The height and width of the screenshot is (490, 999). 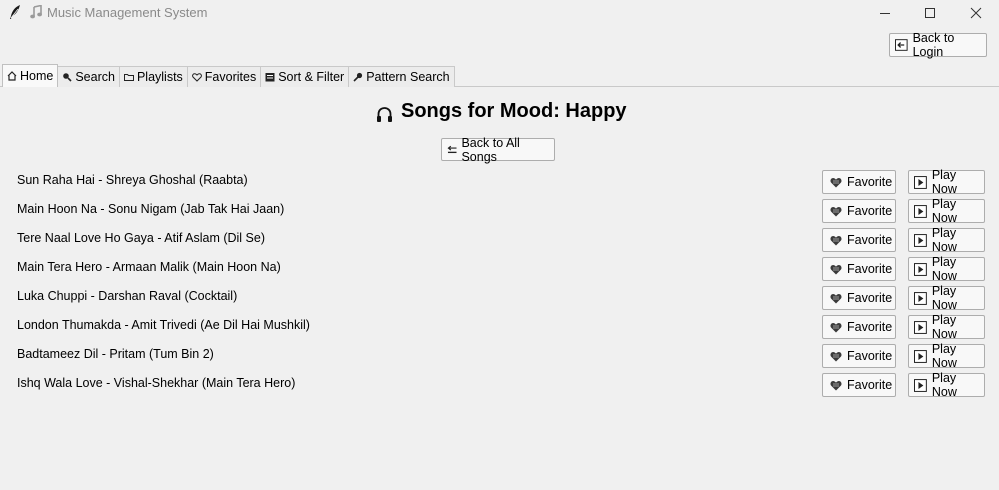 What do you see at coordinates (127, 296) in the screenshot?
I see `song-title: Luka Chuppi - Darshan Raval (Cocktail)` at bounding box center [127, 296].